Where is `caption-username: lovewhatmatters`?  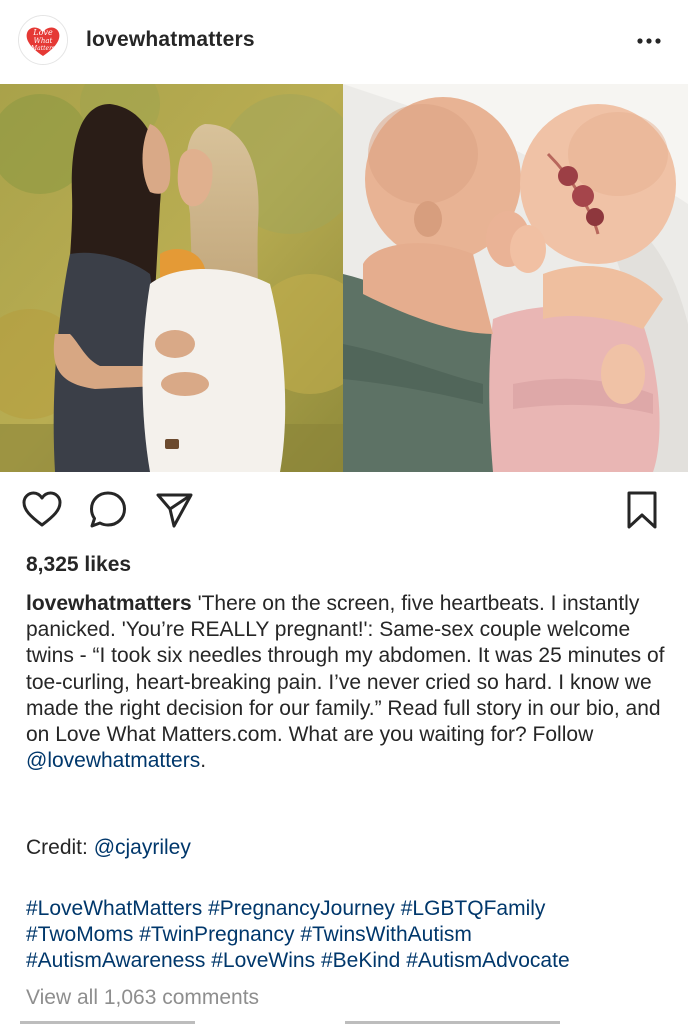
caption-username: lovewhatmatters is located at coordinates (109, 603).